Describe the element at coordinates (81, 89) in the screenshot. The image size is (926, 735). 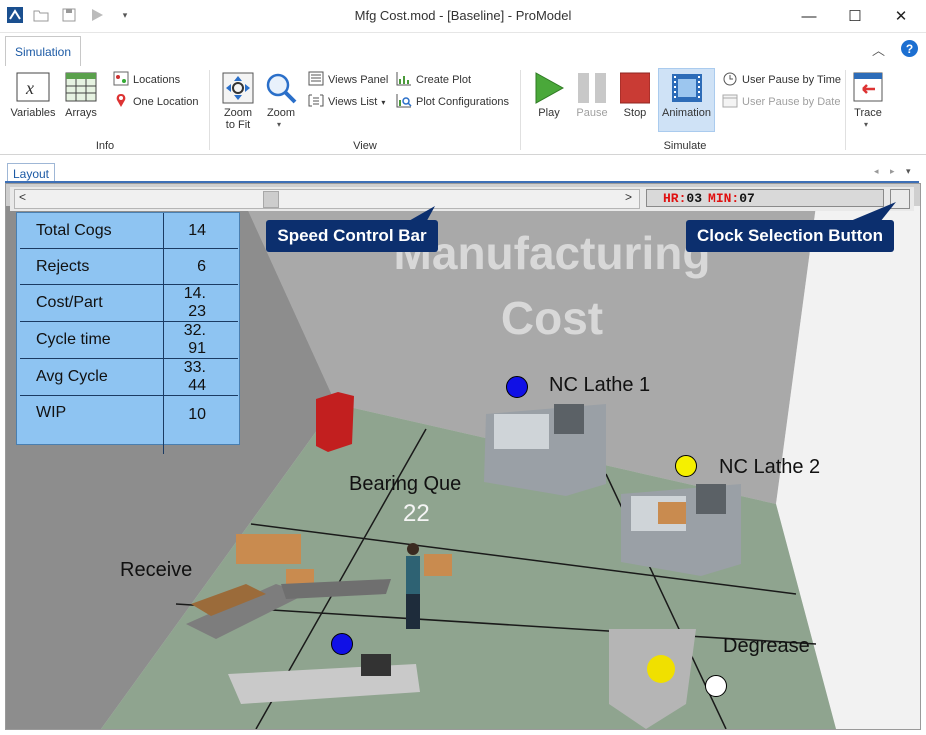
I see `arrays-grid-icon` at that location.